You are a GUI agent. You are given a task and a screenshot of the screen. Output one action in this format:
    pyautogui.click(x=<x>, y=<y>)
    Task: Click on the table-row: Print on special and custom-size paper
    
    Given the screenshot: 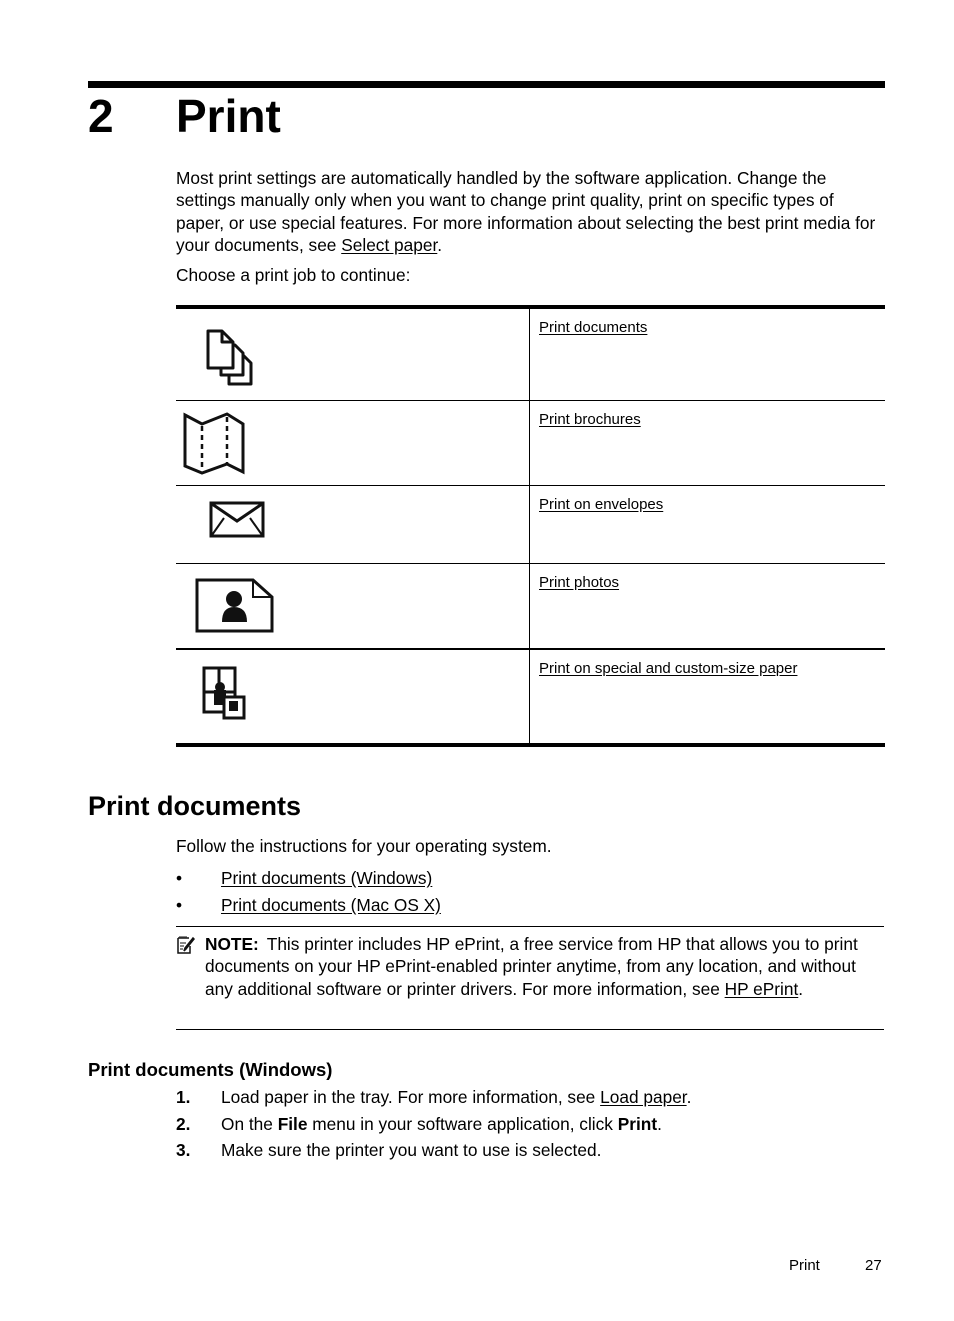 What is the action you would take?
    pyautogui.click(x=530, y=697)
    